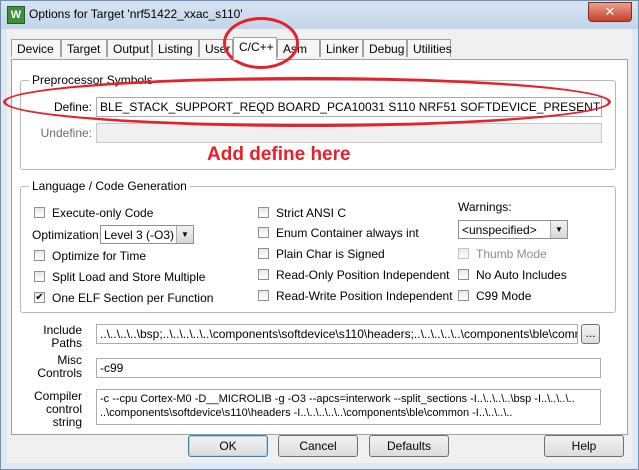 This screenshot has width=639, height=470. Describe the element at coordinates (67, 422) in the screenshot. I see `compiler-control-label-line3: string` at that location.